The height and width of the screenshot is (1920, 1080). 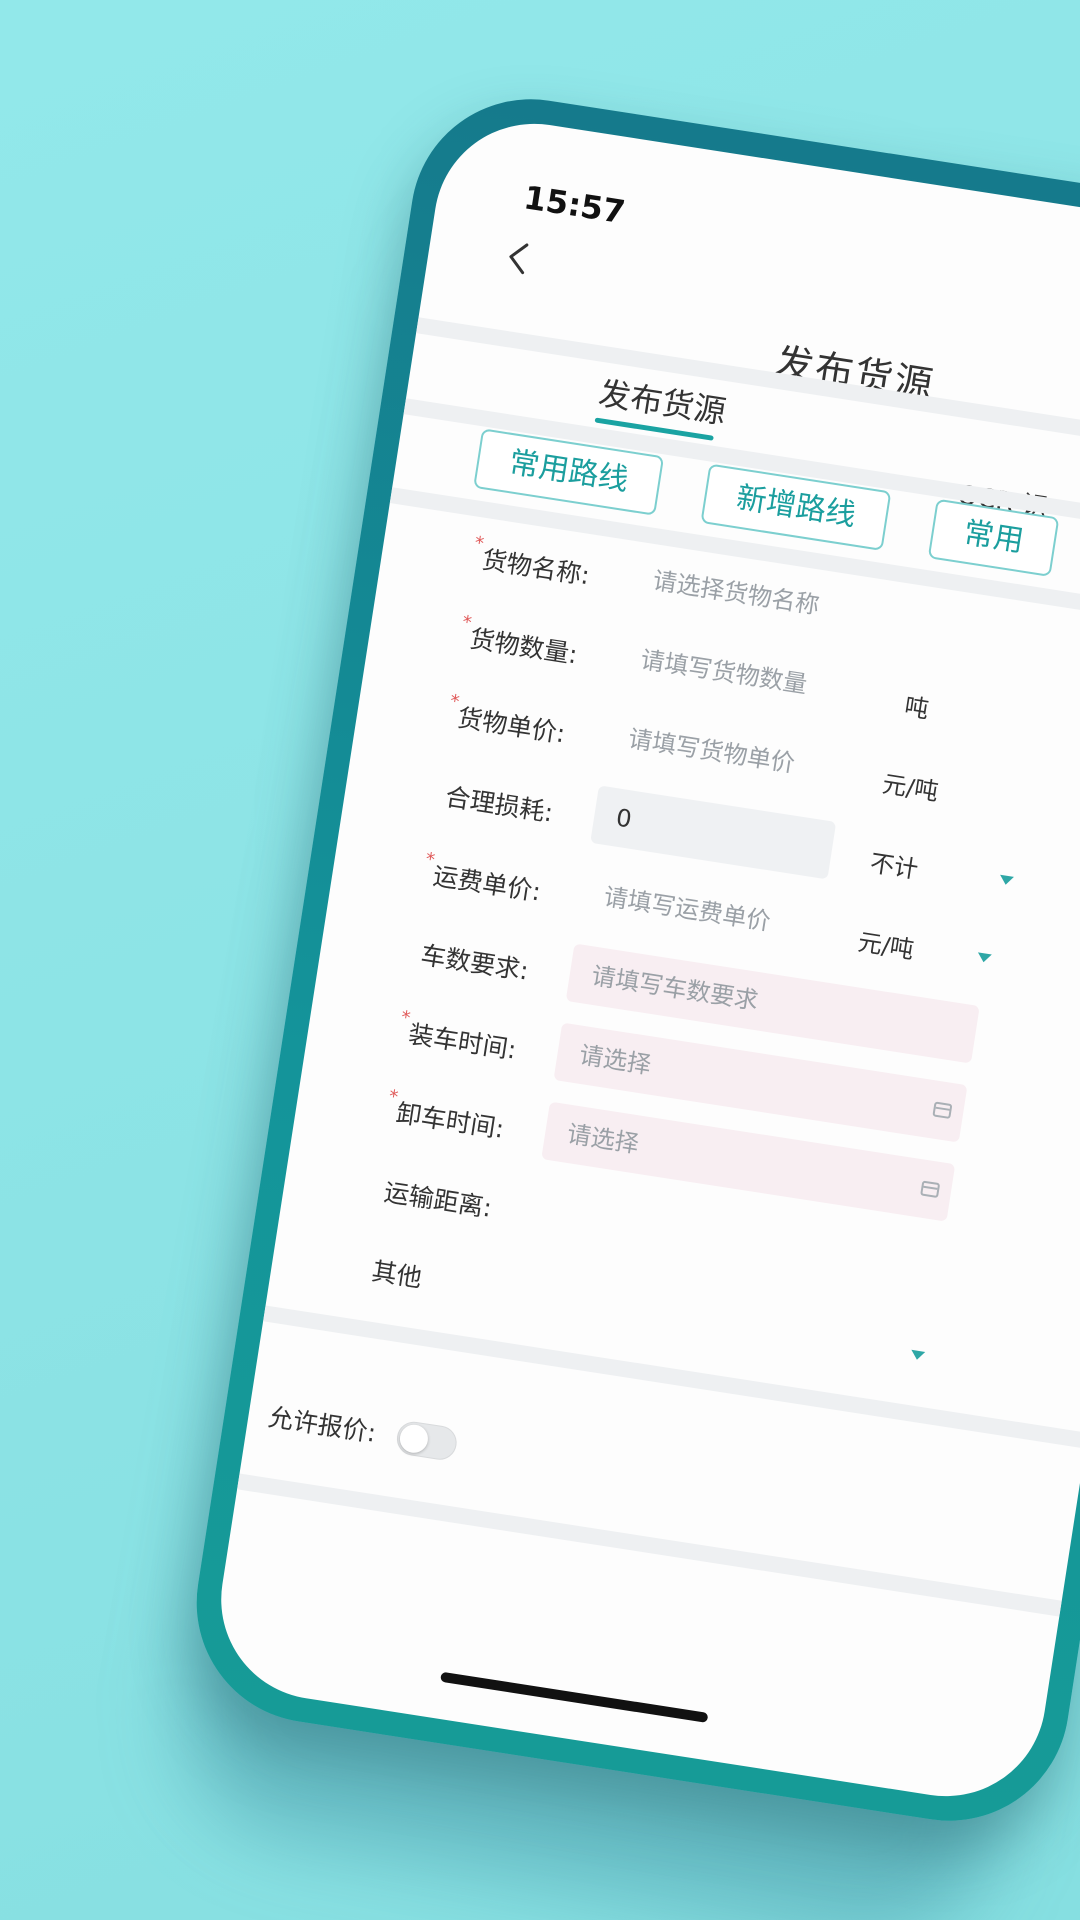 I want to click on cargo-quantity-input: 请填写货物数量, so click(x=737, y=674).